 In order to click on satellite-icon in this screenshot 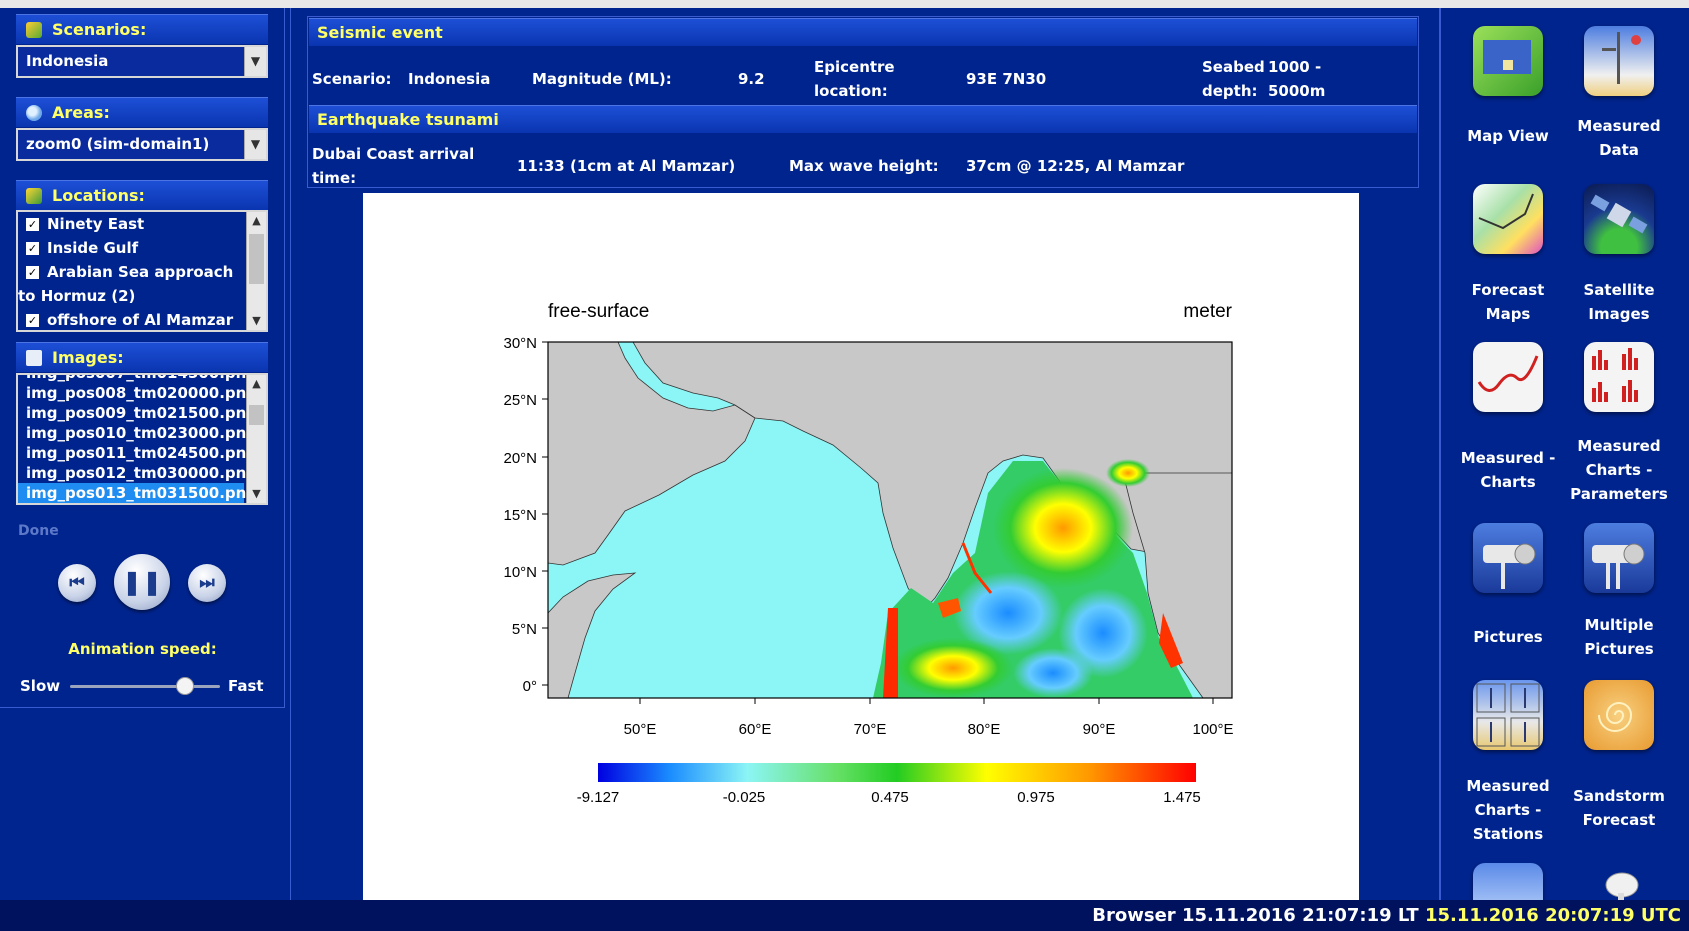, I will do `click(1619, 219)`.